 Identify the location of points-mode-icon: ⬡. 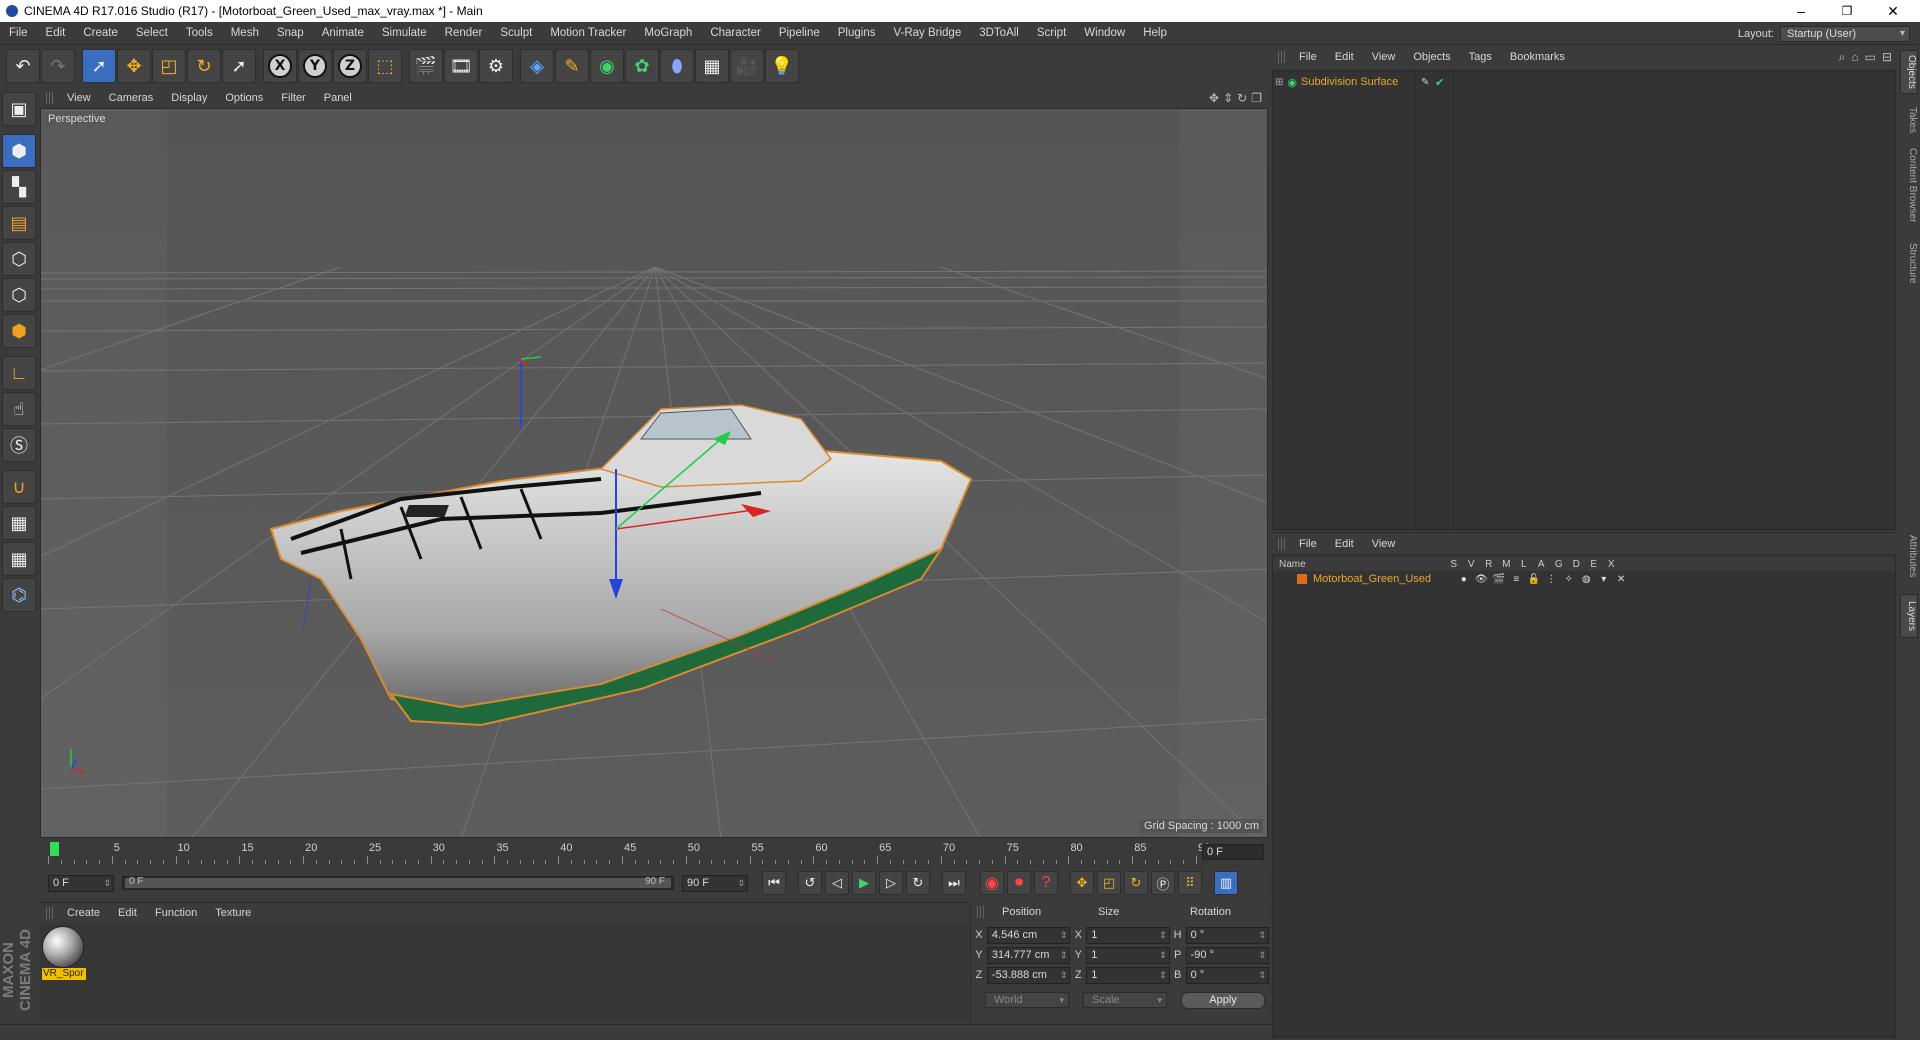
(19, 259).